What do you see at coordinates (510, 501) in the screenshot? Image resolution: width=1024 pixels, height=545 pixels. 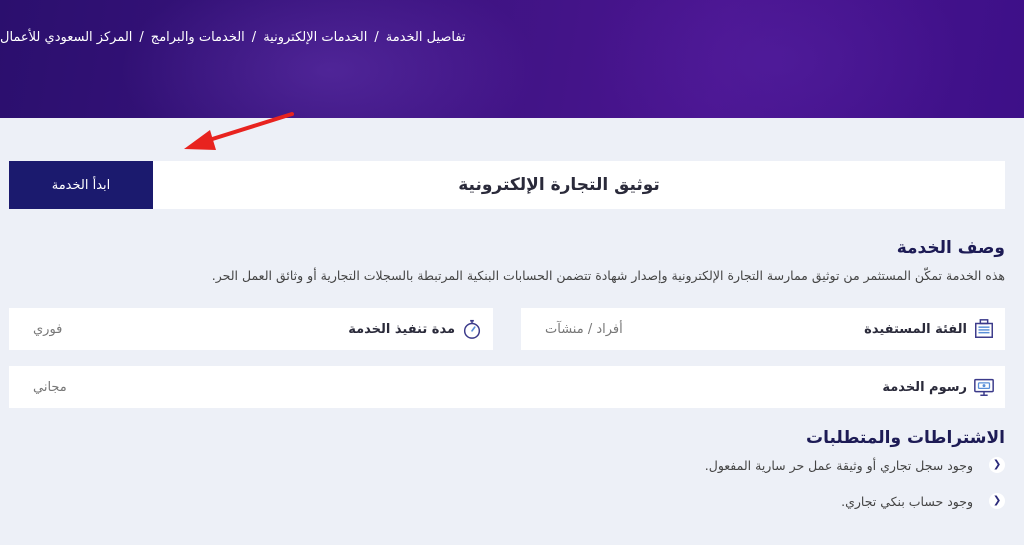 I see `list-item: ❮ وجود حساب بنكي تجاري.` at bounding box center [510, 501].